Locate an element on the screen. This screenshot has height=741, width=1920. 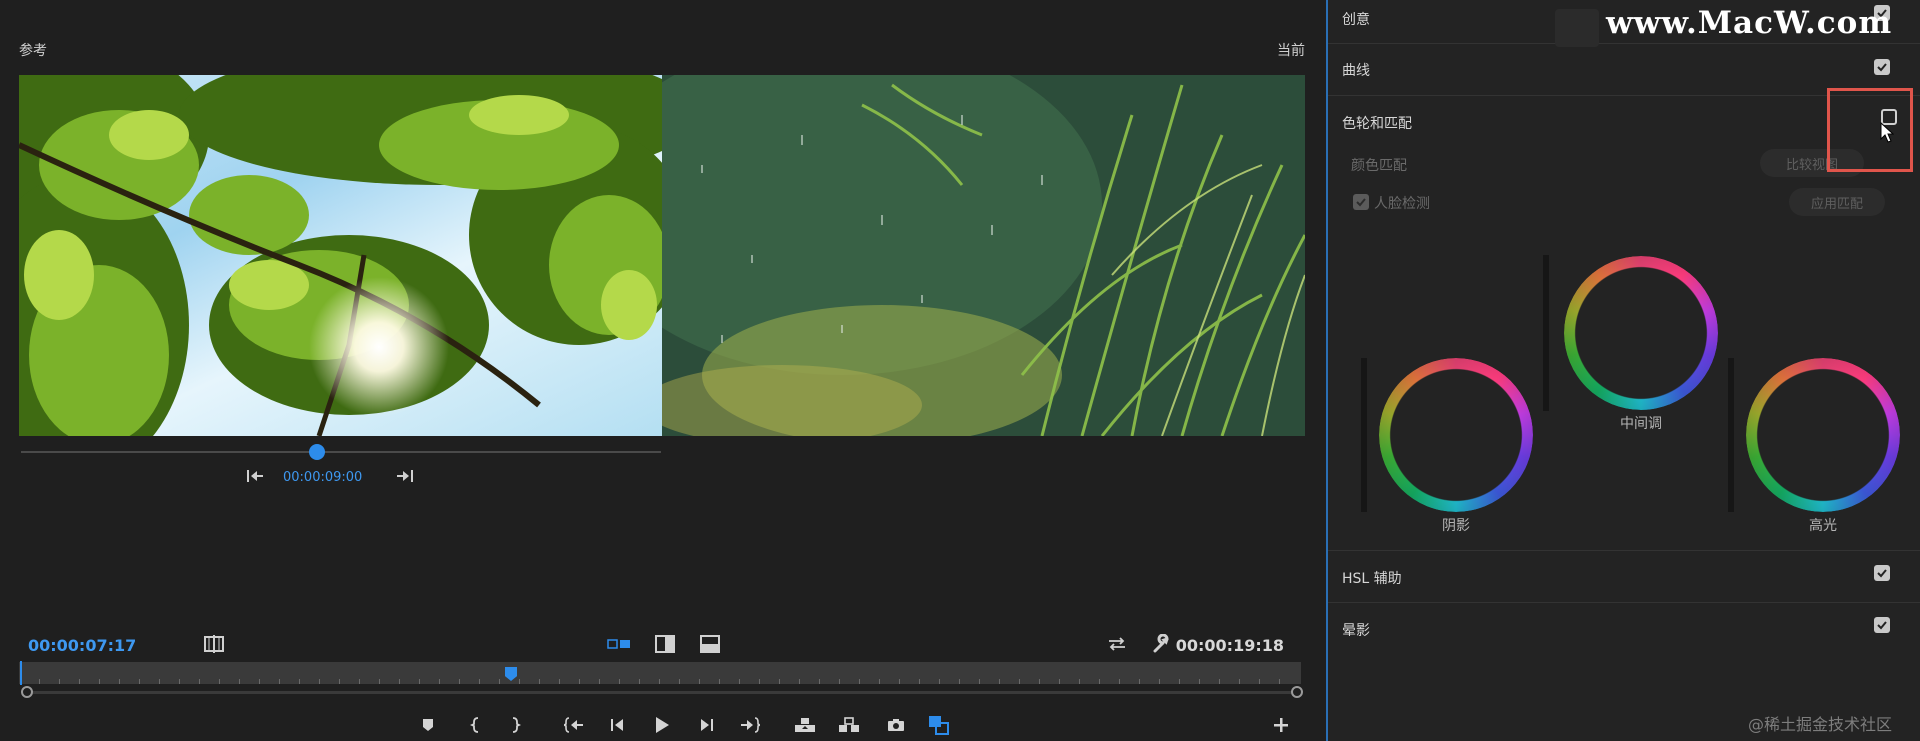
add-icon is located at coordinates (1281, 725).